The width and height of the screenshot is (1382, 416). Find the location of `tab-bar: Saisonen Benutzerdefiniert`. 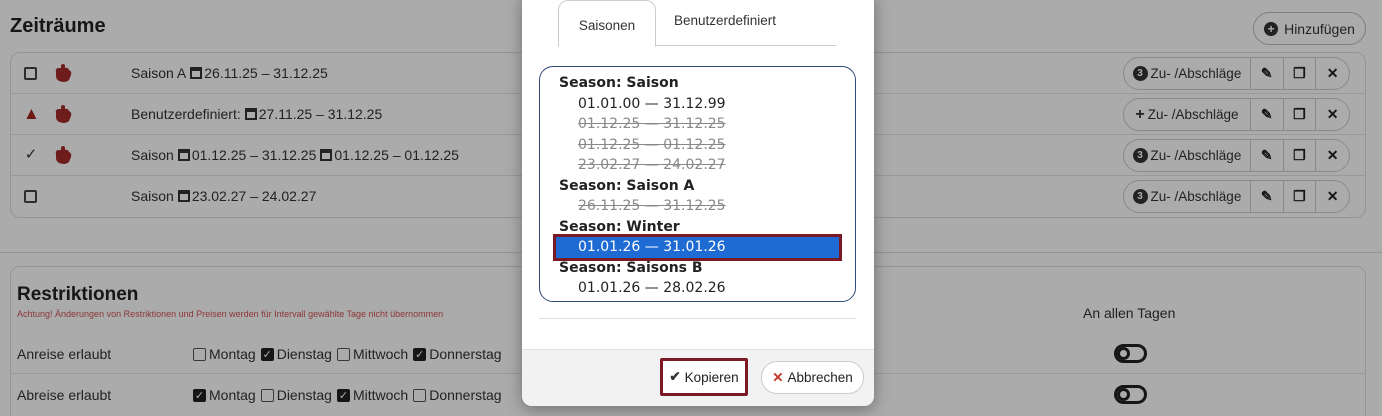

tab-bar: Saisonen Benutzerdefiniert is located at coordinates (697, 23).